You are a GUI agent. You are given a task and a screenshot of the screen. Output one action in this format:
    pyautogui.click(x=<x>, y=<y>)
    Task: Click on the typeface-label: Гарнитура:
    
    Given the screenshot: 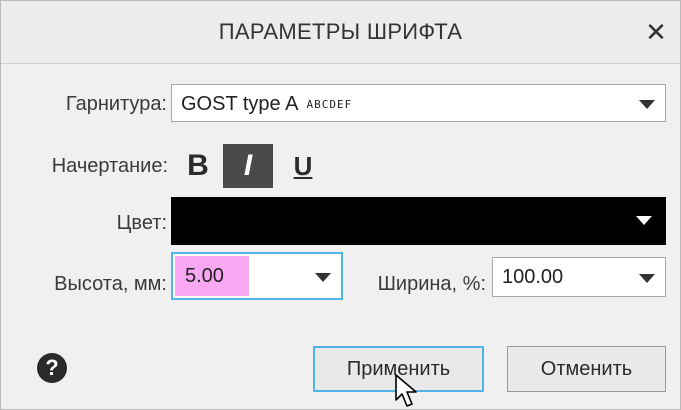 What is the action you would take?
    pyautogui.click(x=116, y=104)
    